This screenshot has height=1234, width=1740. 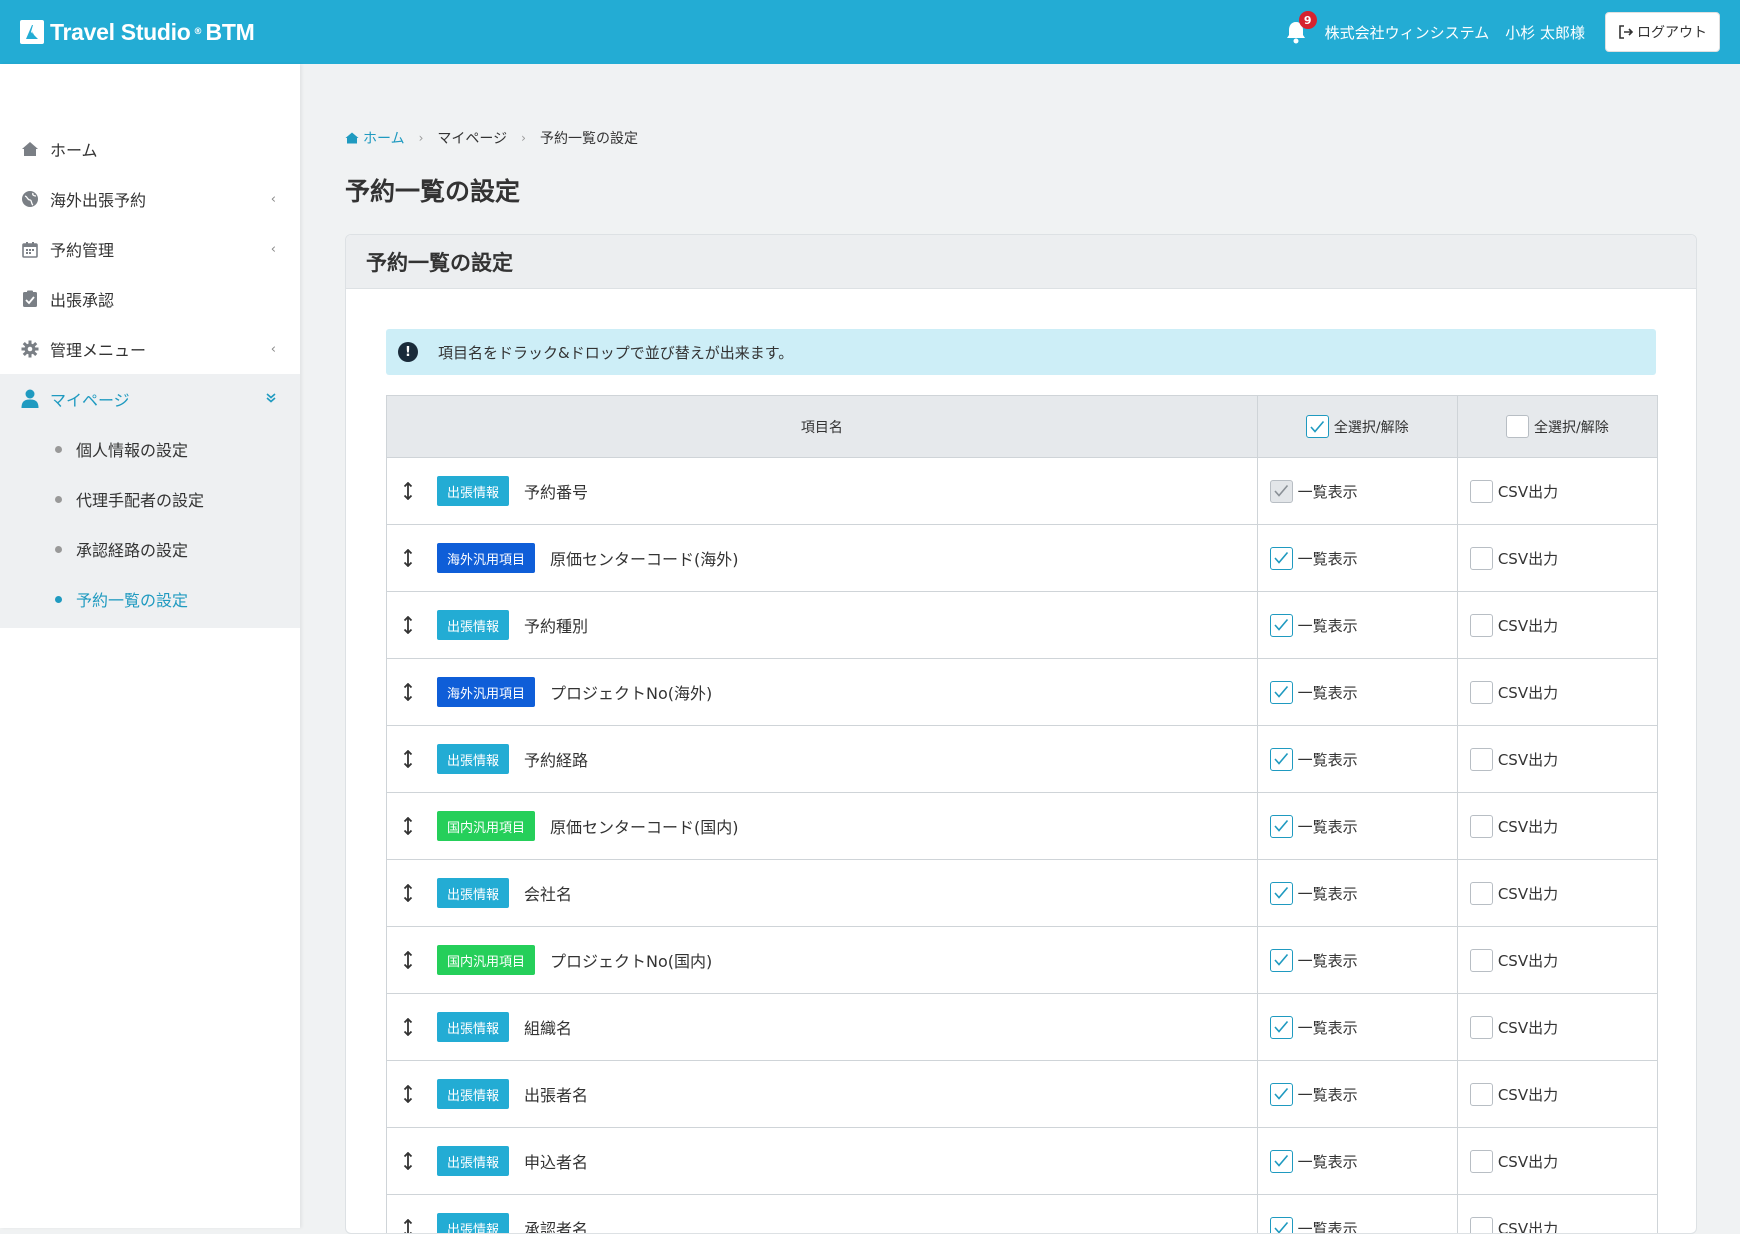 I want to click on item-name-label: 予約経路, so click(x=556, y=759).